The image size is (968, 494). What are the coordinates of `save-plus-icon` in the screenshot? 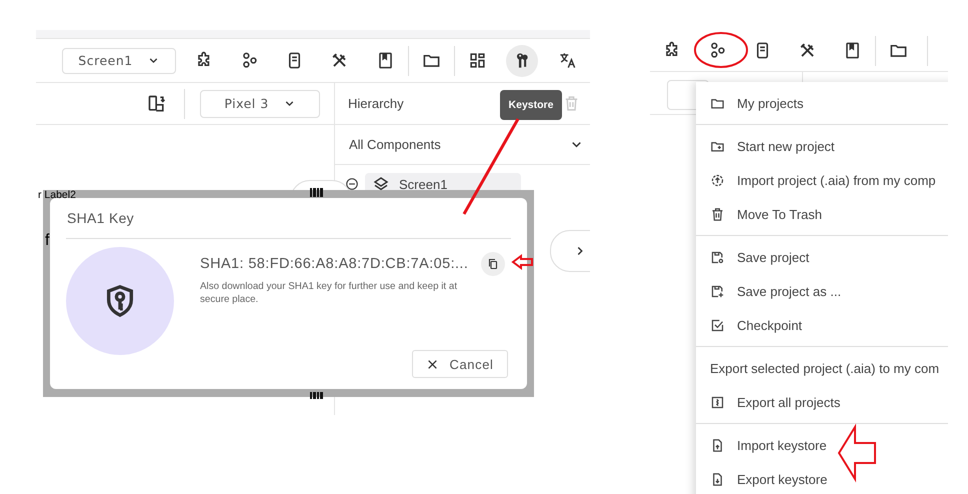 It's located at (717, 291).